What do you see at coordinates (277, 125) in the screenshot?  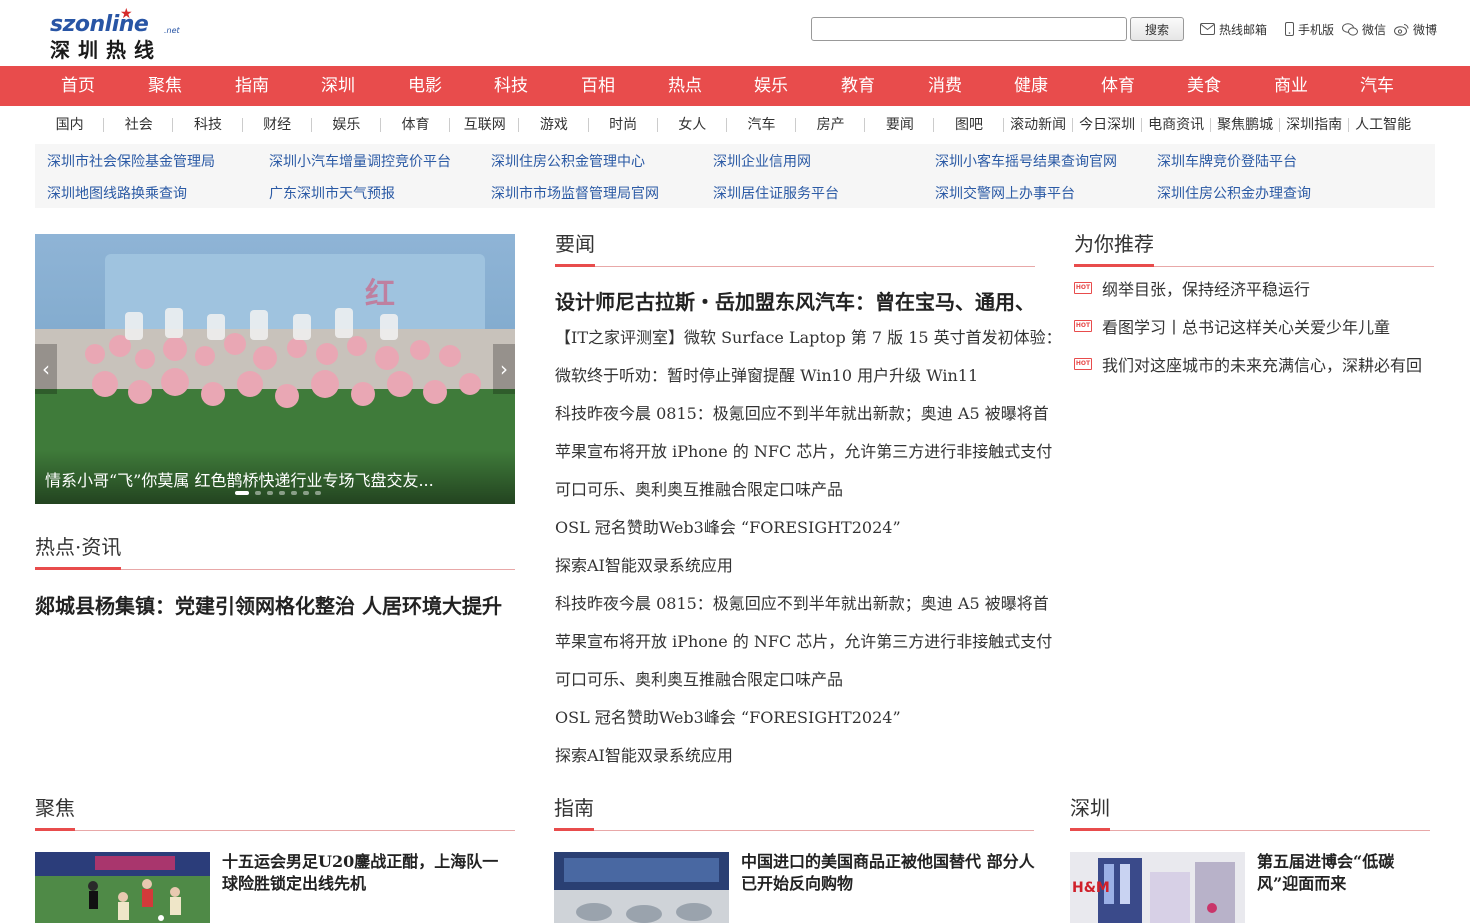 I see `subnav-item-3: 财经` at bounding box center [277, 125].